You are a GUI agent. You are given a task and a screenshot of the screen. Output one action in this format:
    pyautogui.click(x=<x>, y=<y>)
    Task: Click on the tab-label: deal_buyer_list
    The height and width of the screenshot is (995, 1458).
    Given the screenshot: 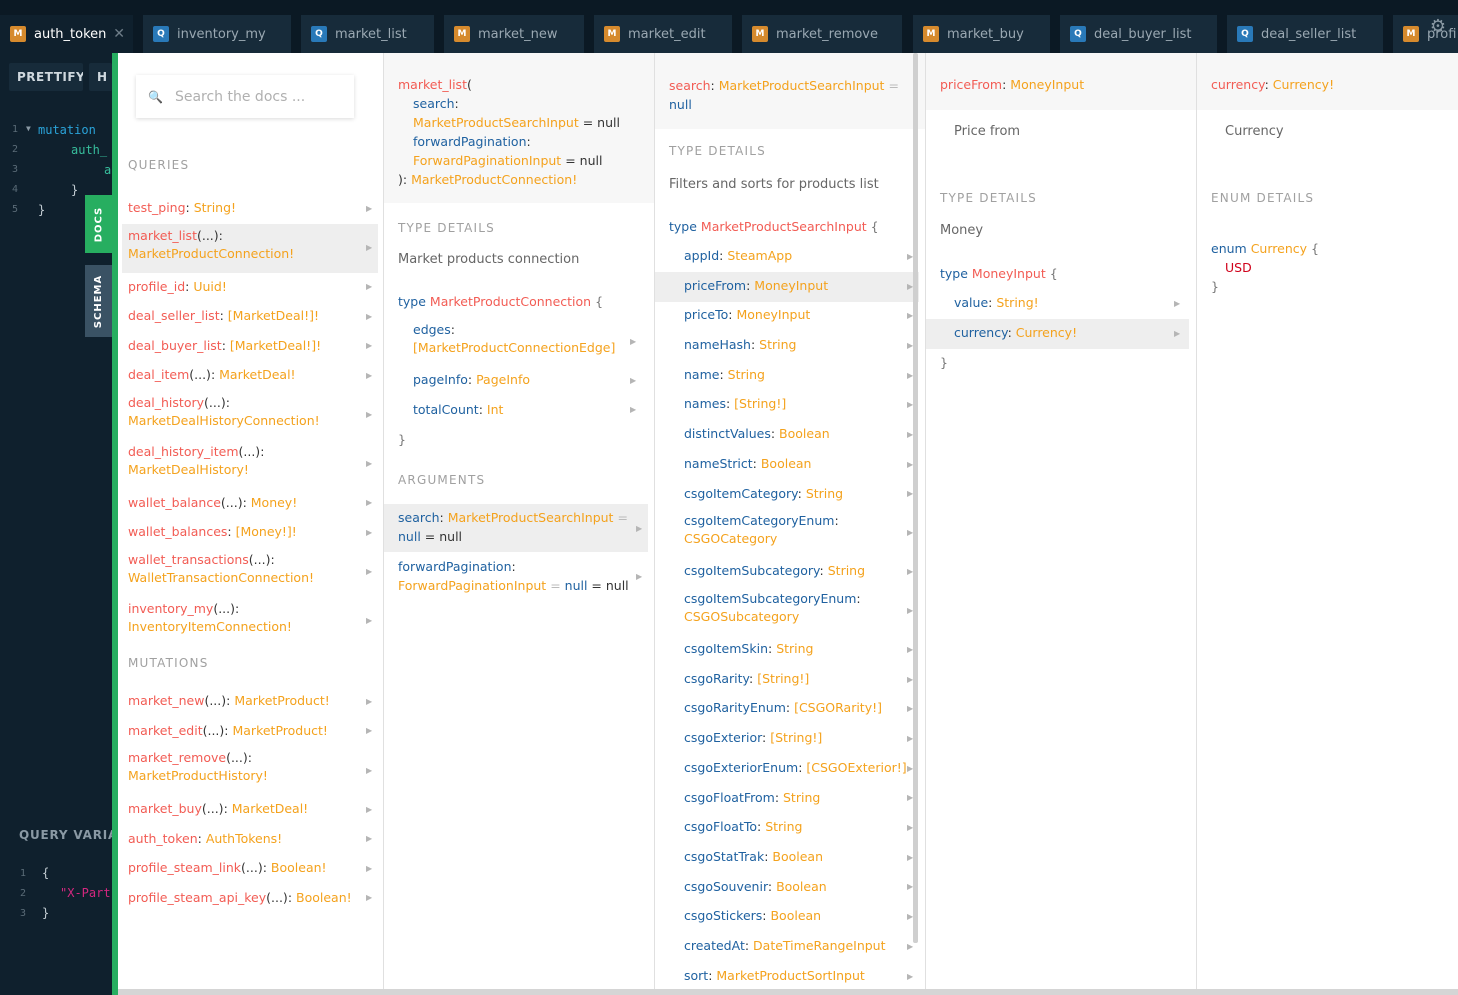 What is the action you would take?
    pyautogui.click(x=1143, y=34)
    